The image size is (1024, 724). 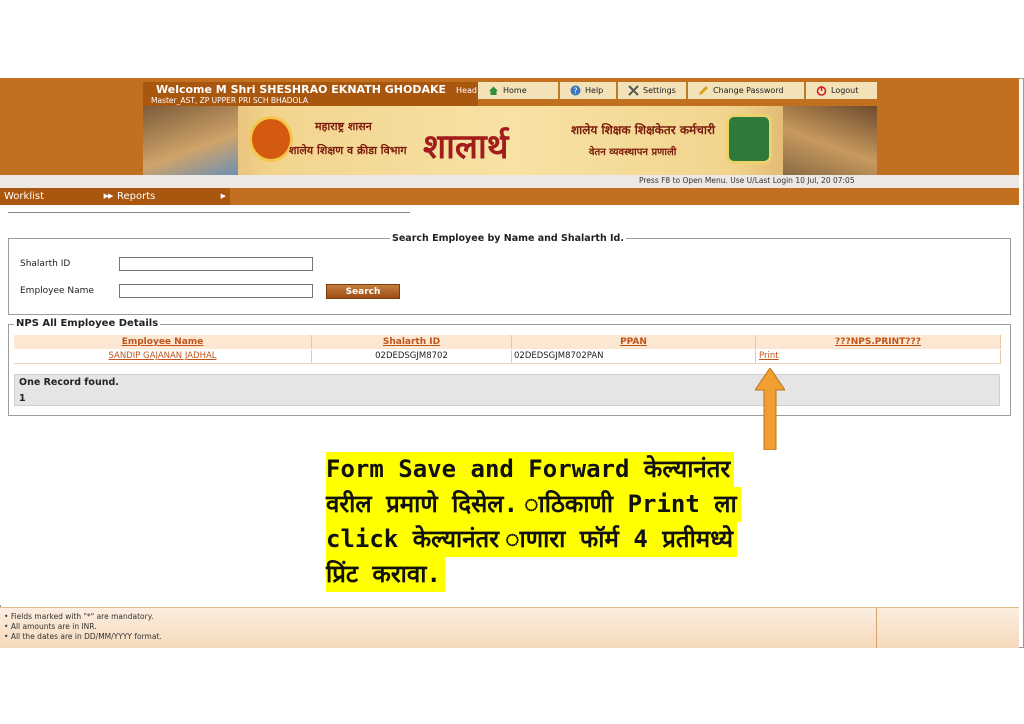 What do you see at coordinates (530, 469) in the screenshot?
I see `annotation-line-1: Form Save and Forward केल्यानंतर` at bounding box center [530, 469].